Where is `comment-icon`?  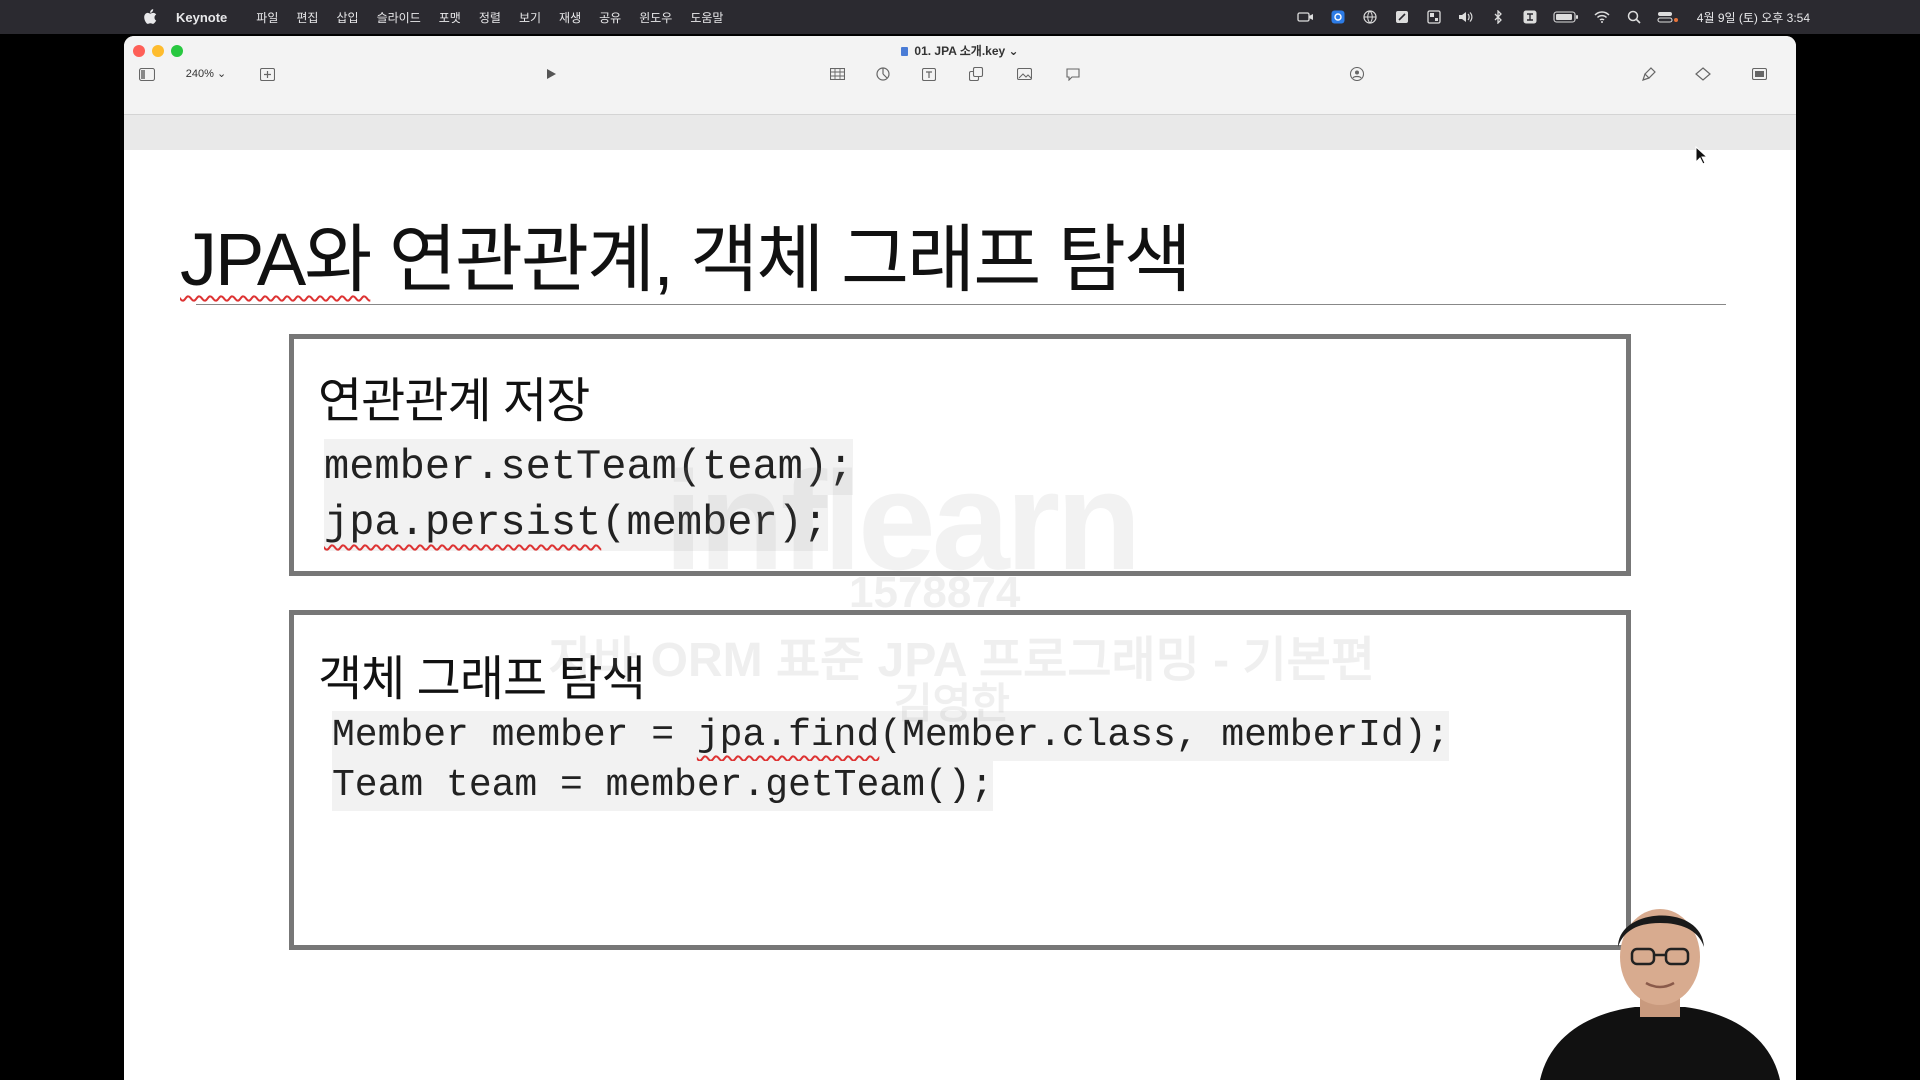
comment-icon is located at coordinates (1073, 74).